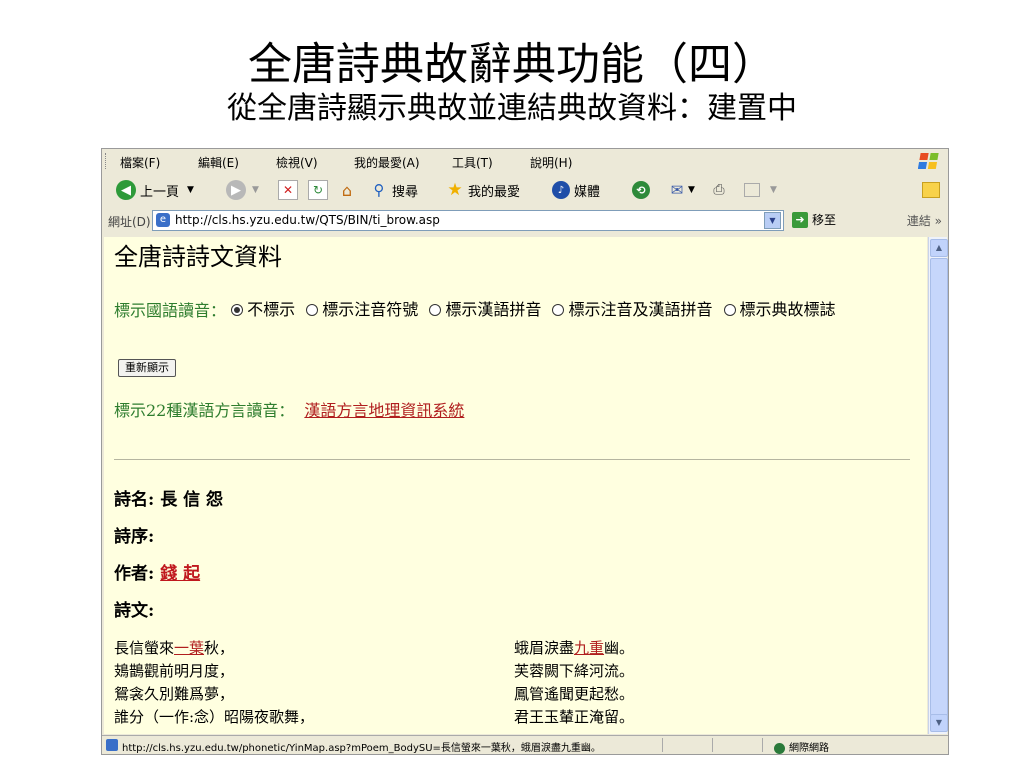 The width and height of the screenshot is (1024, 768). I want to click on go-button: ➜ 移至, so click(814, 219).